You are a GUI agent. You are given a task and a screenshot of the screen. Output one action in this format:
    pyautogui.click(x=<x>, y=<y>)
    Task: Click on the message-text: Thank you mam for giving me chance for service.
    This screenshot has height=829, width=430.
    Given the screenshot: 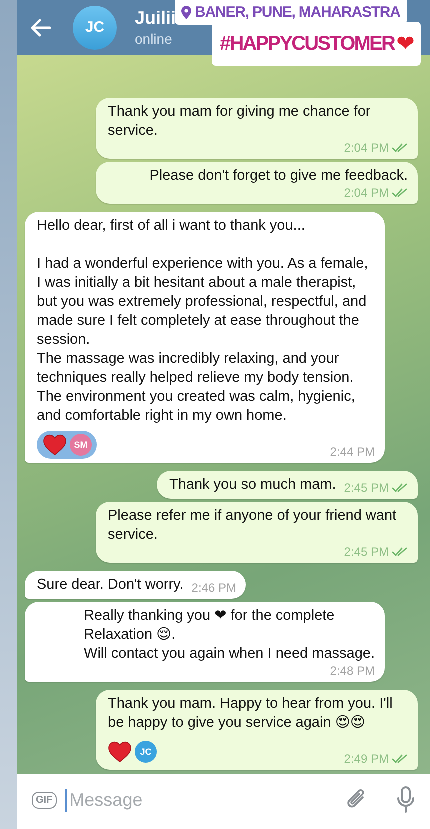 What is the action you would take?
    pyautogui.click(x=240, y=122)
    